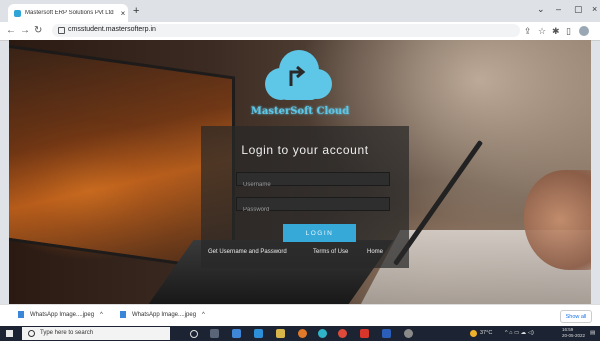  Describe the element at coordinates (31, 333) in the screenshot. I see `search-icon` at that location.